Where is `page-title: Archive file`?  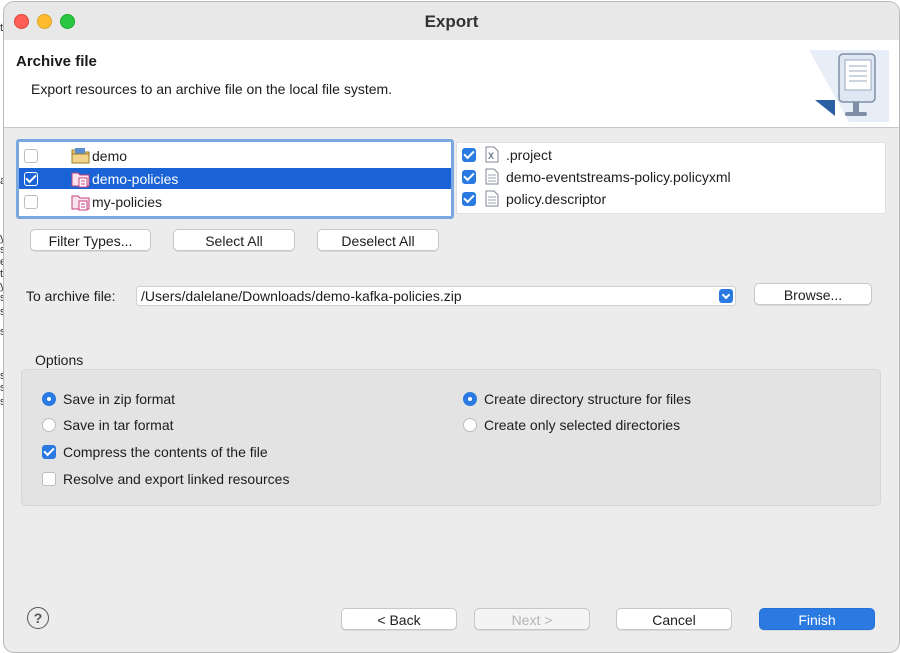 page-title: Archive file is located at coordinates (56, 61).